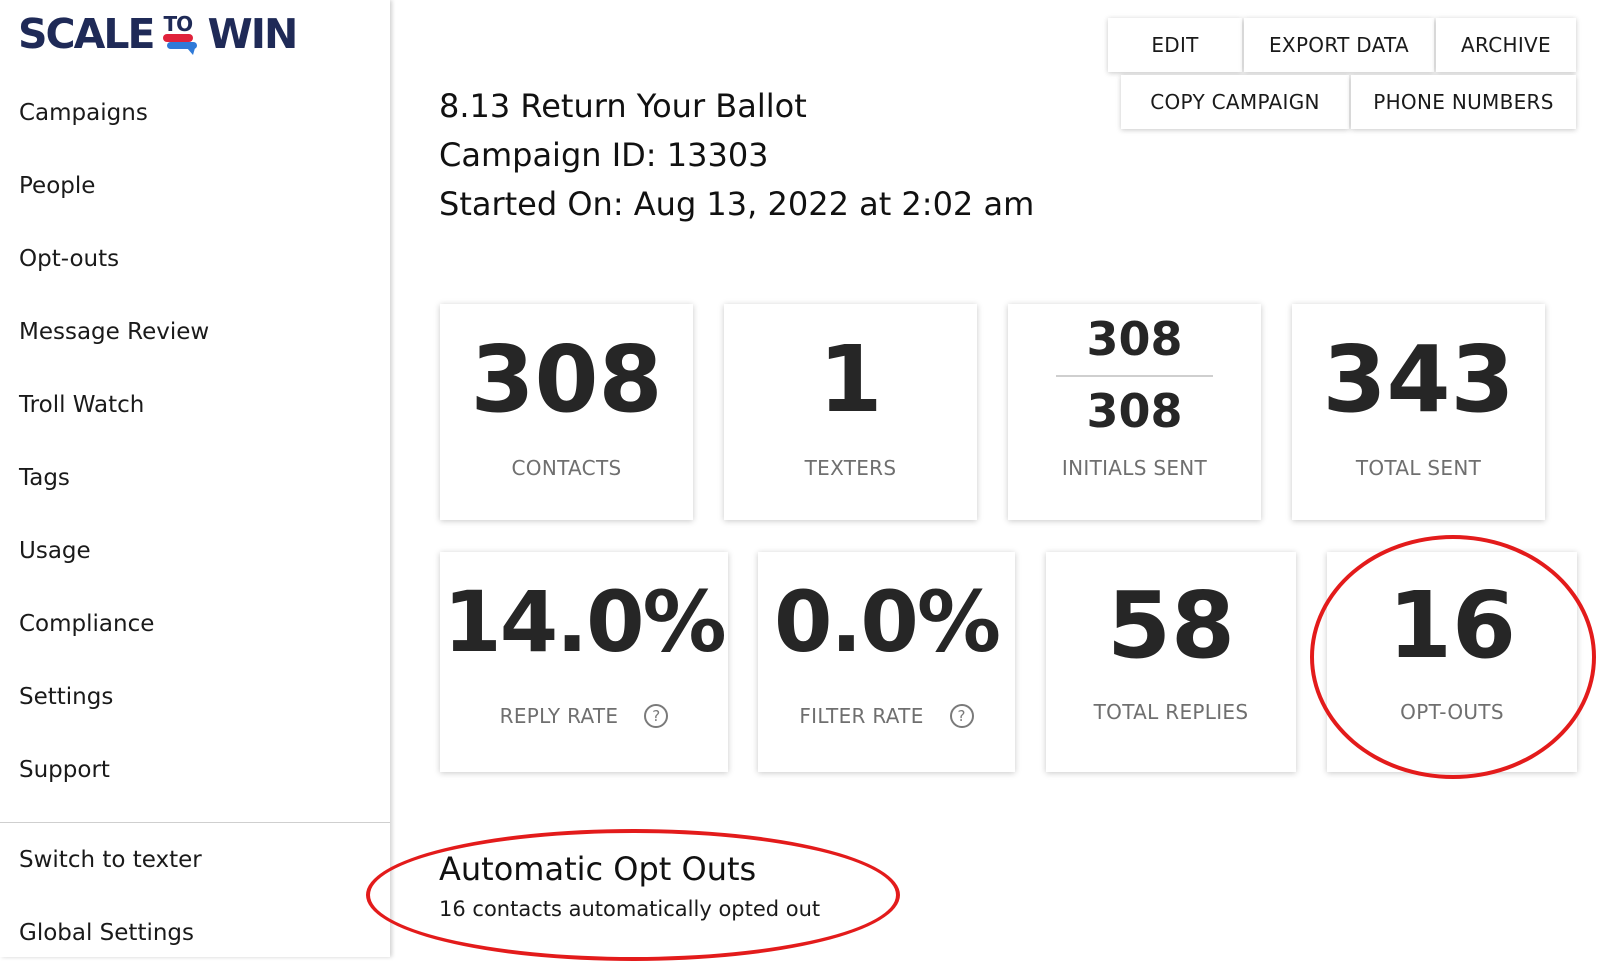  Describe the element at coordinates (566, 379) in the screenshot. I see `contacts-value: 308` at that location.